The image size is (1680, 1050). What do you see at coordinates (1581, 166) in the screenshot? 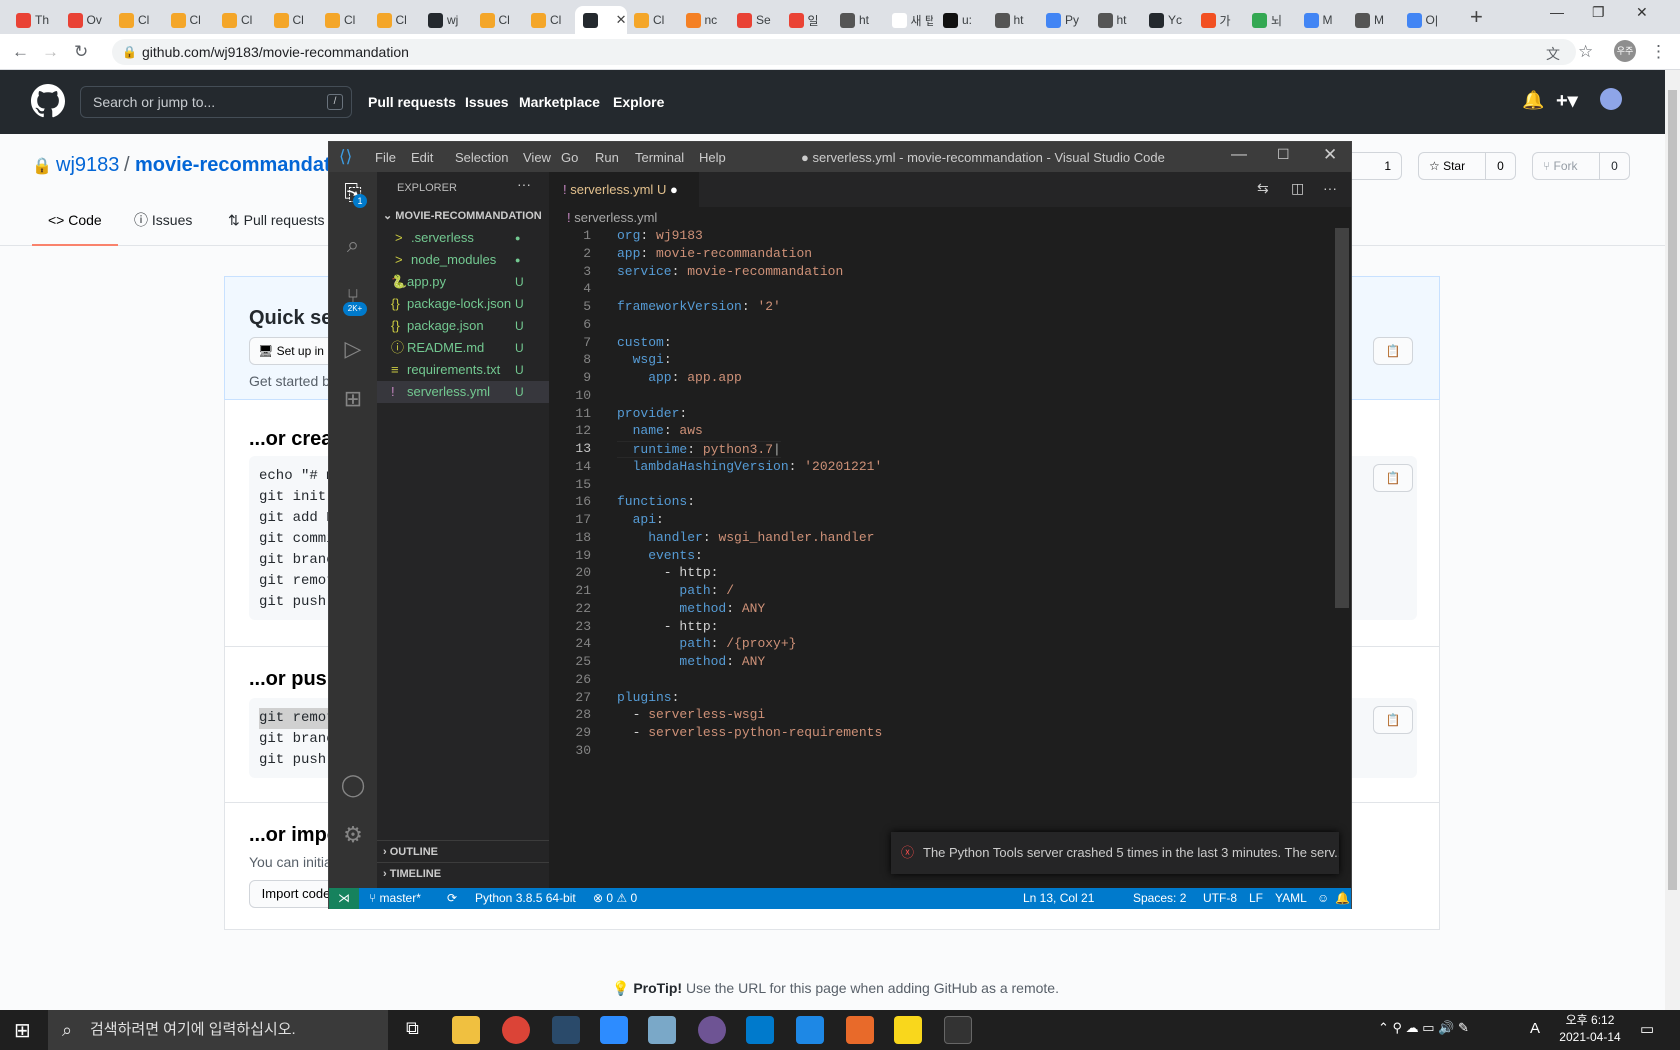
I see `fork-button: ⑂ Fork 0` at bounding box center [1581, 166].